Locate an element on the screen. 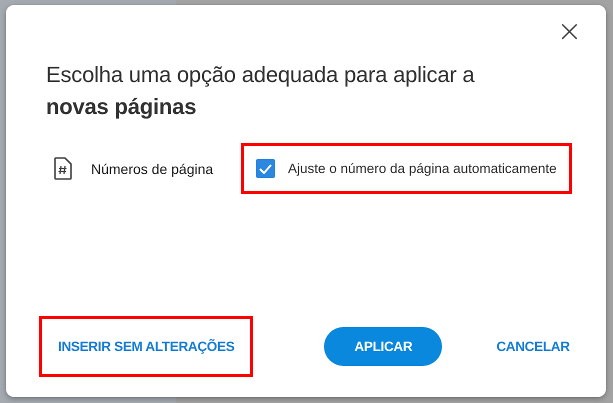  check-icon is located at coordinates (265, 169).